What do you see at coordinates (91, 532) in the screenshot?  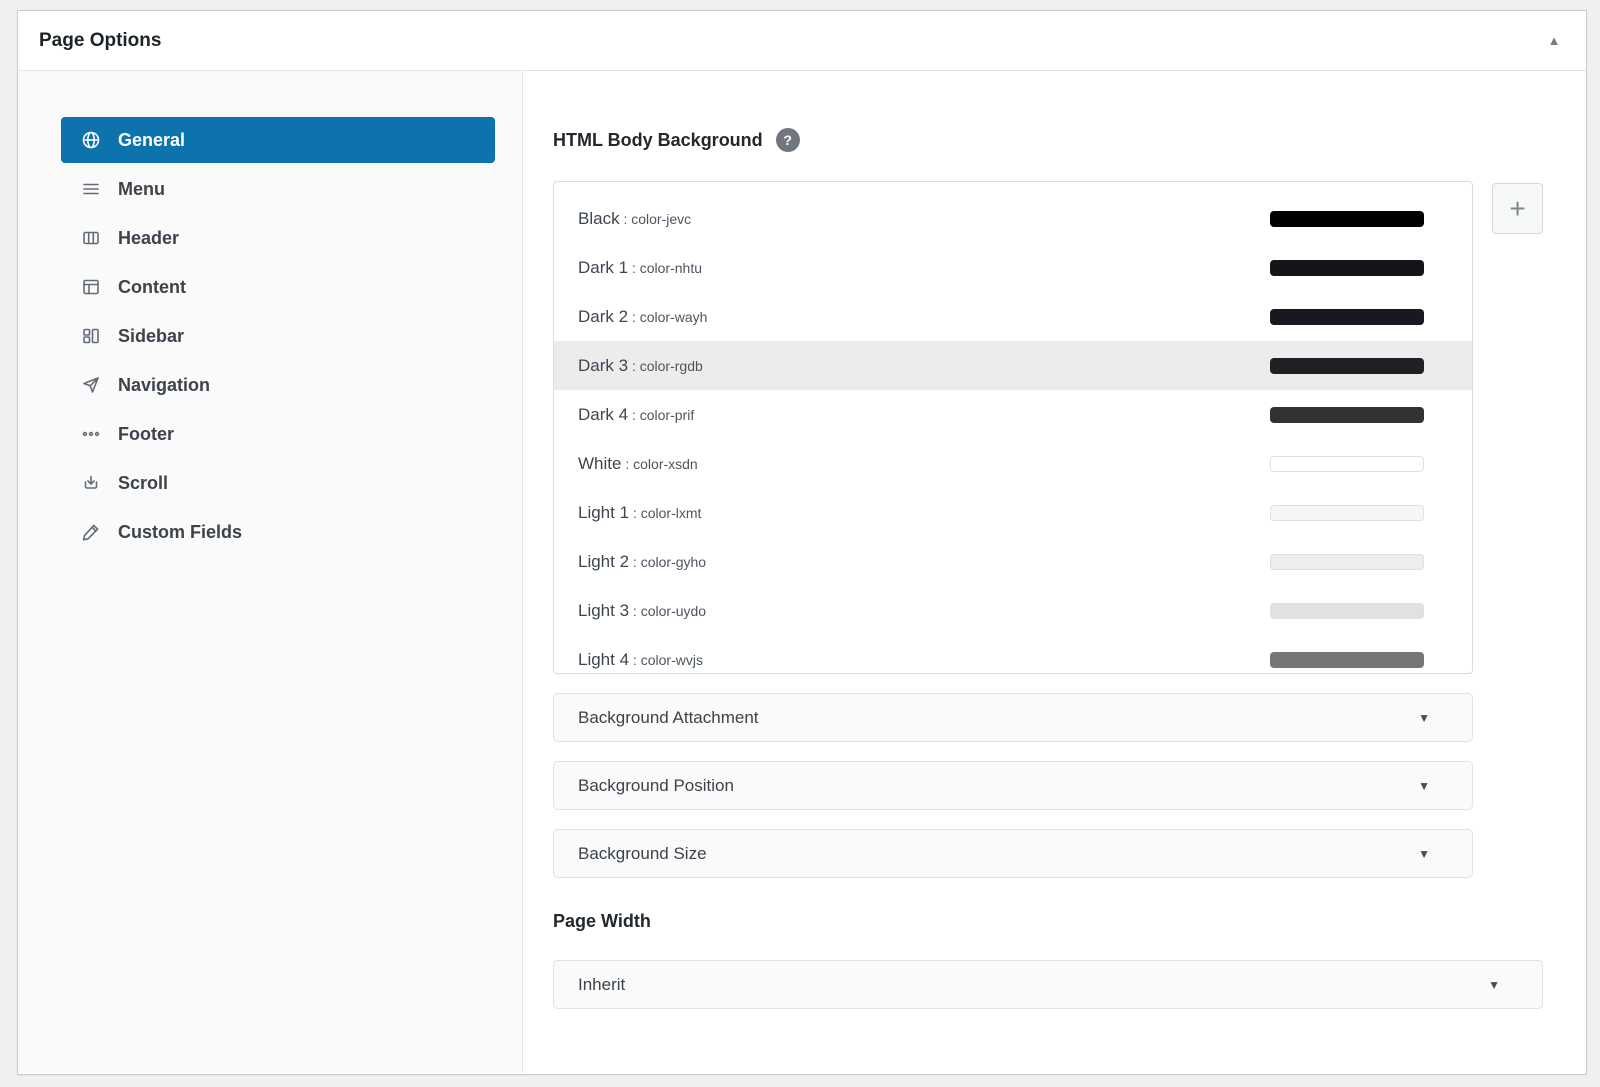 I see `pencil-icon` at bounding box center [91, 532].